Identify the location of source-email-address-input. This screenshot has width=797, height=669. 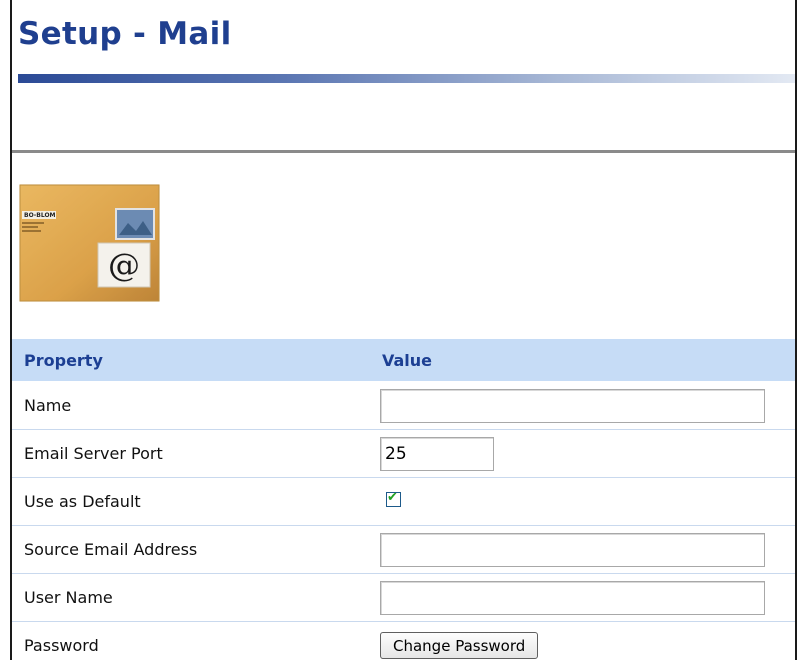
(572, 550).